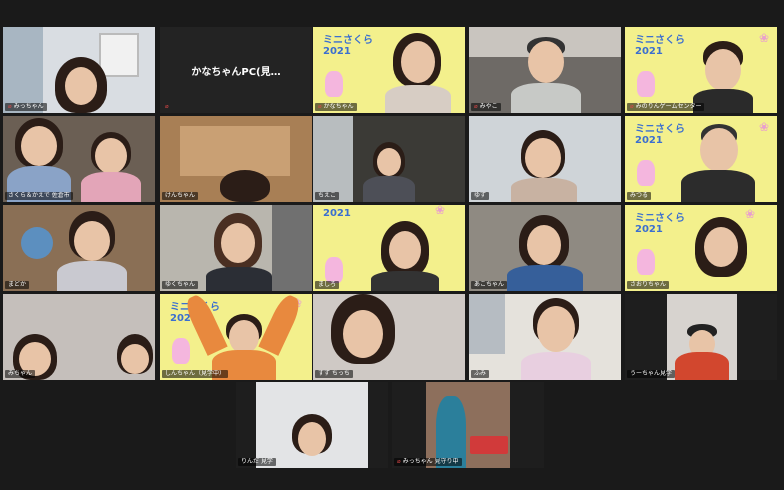  Describe the element at coordinates (327, 285) in the screenshot. I see `participant-name: ましろ` at that location.